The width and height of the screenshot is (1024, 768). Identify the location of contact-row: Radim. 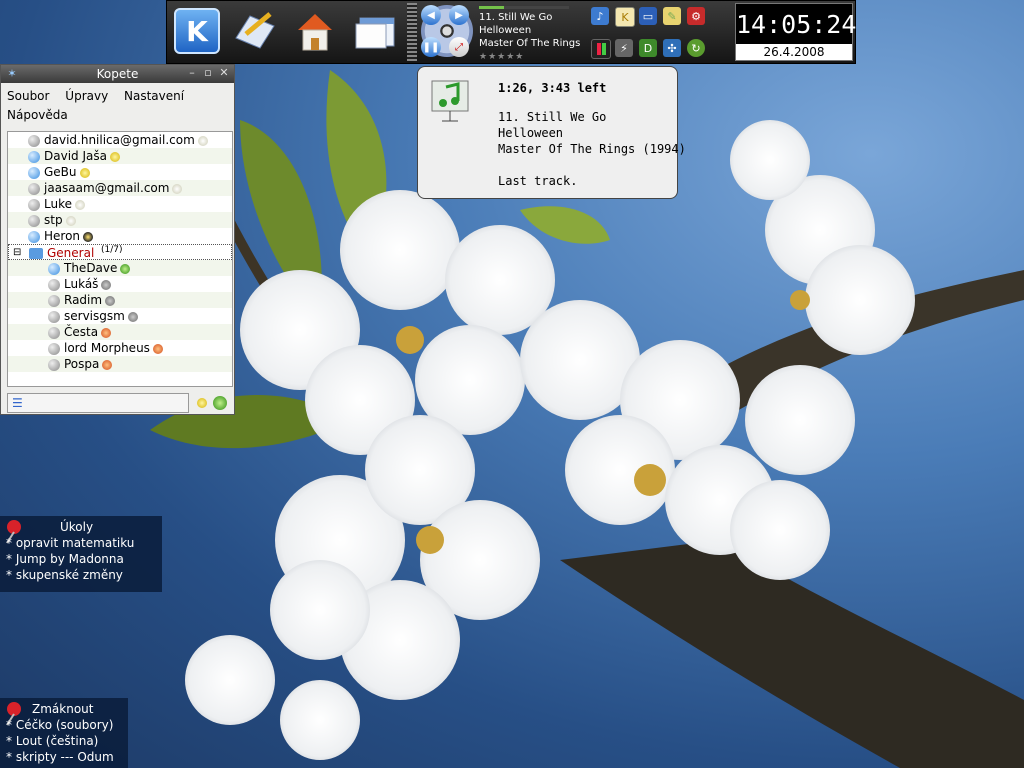
(120, 300).